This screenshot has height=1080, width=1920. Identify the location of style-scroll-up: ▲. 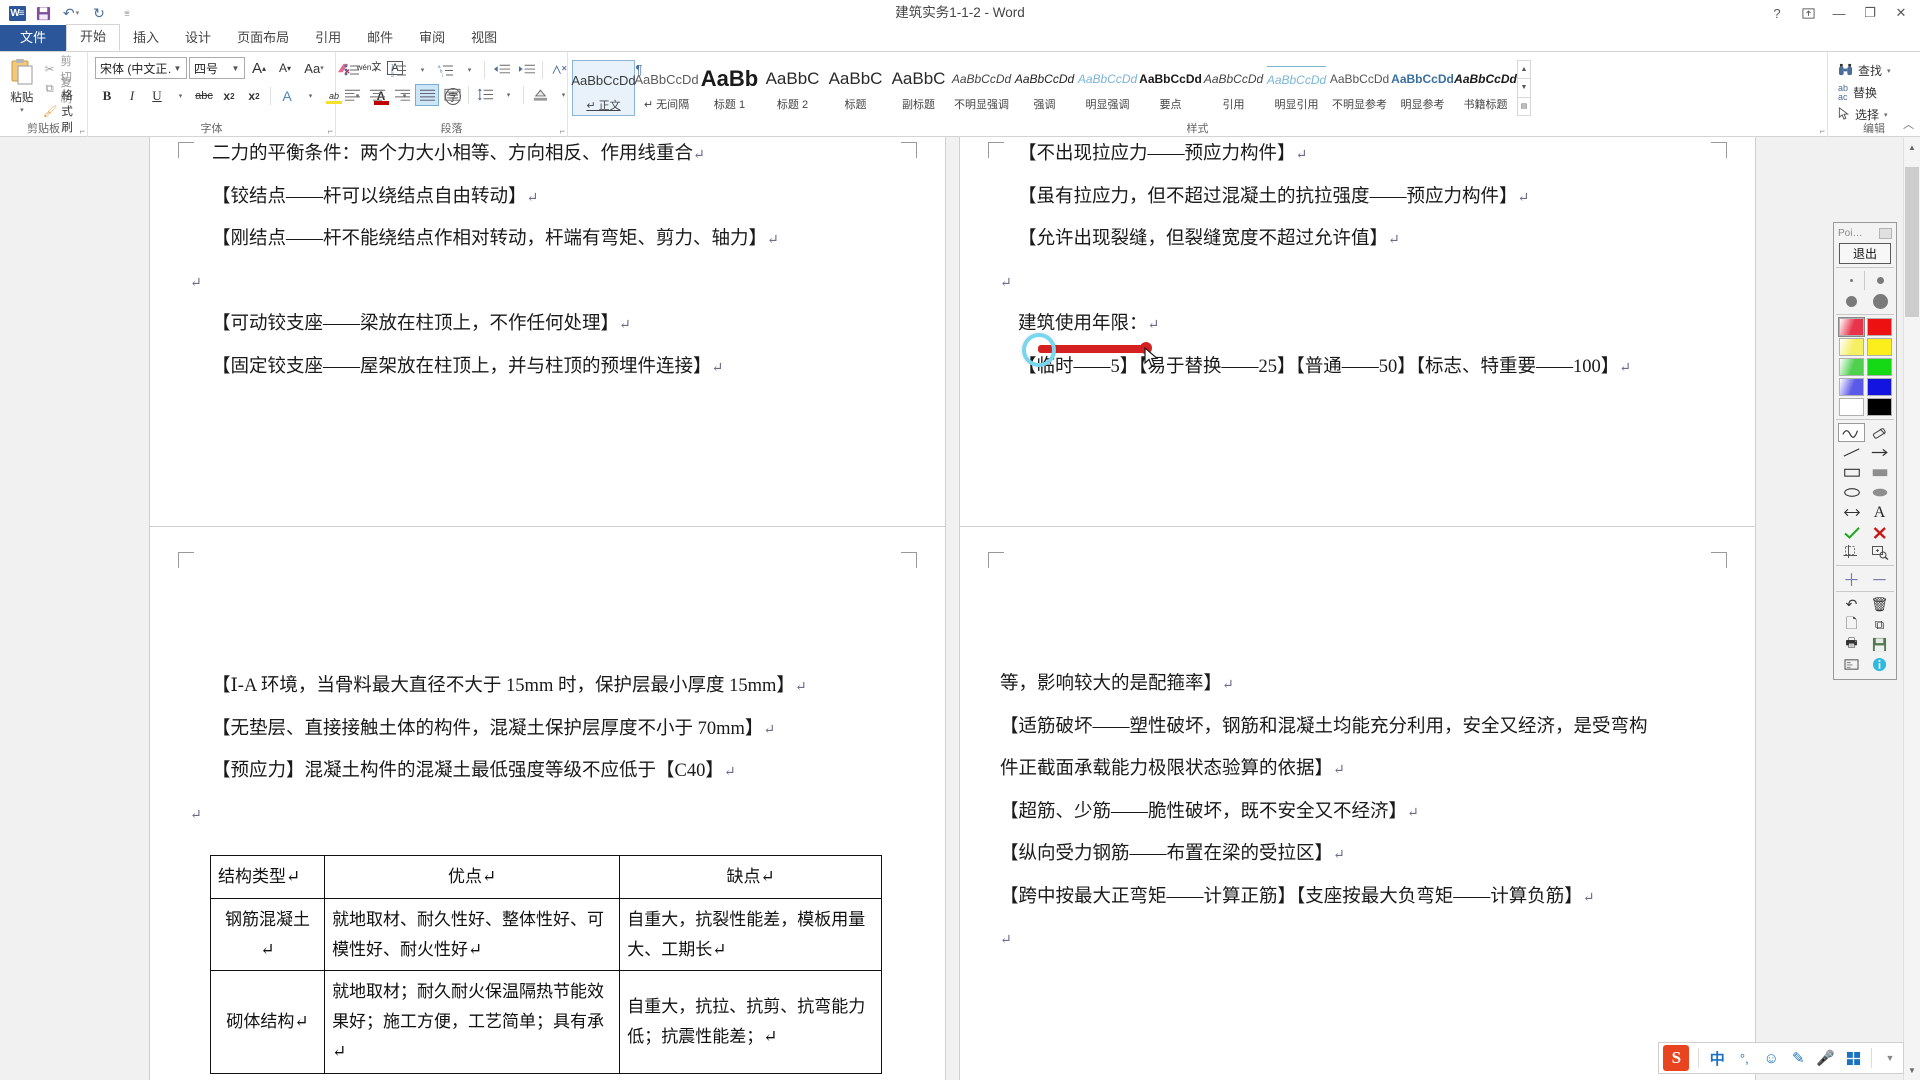
(1524, 70).